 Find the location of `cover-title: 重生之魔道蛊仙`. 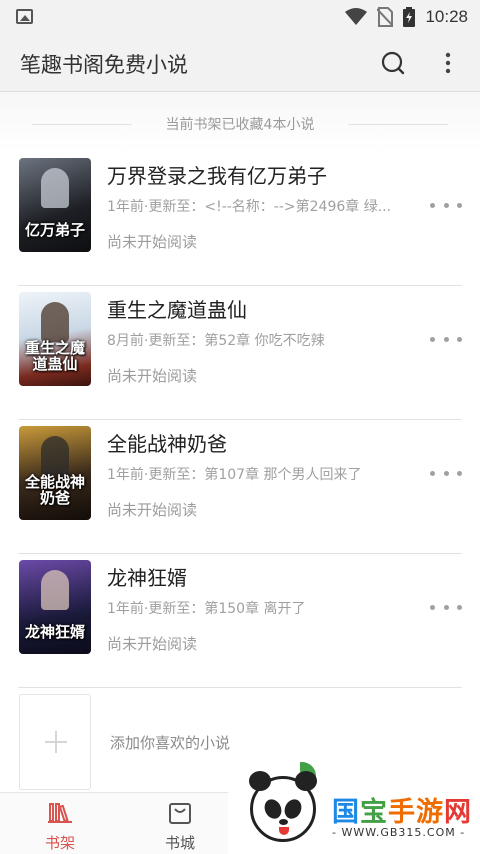

cover-title: 重生之魔道蛊仙 is located at coordinates (54, 356).